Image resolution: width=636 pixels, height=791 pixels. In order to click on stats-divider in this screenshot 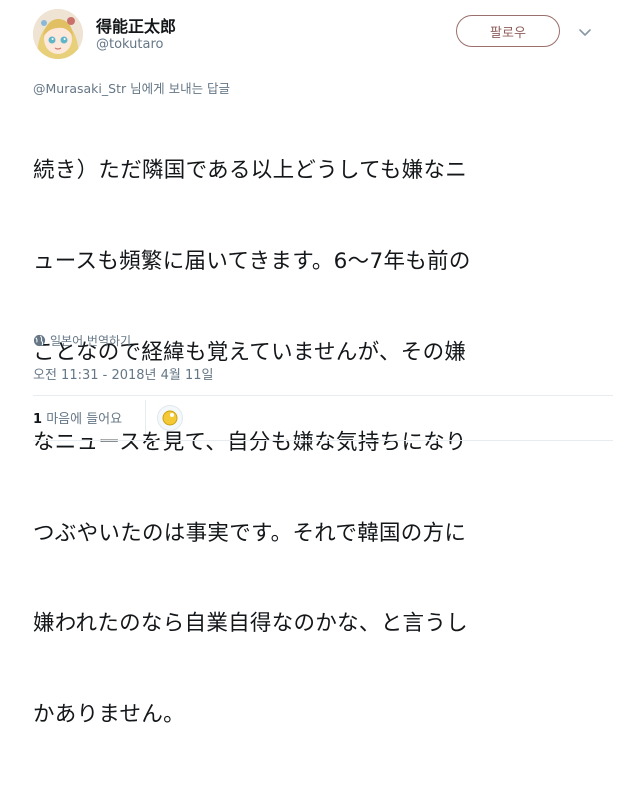, I will do `click(145, 417)`.